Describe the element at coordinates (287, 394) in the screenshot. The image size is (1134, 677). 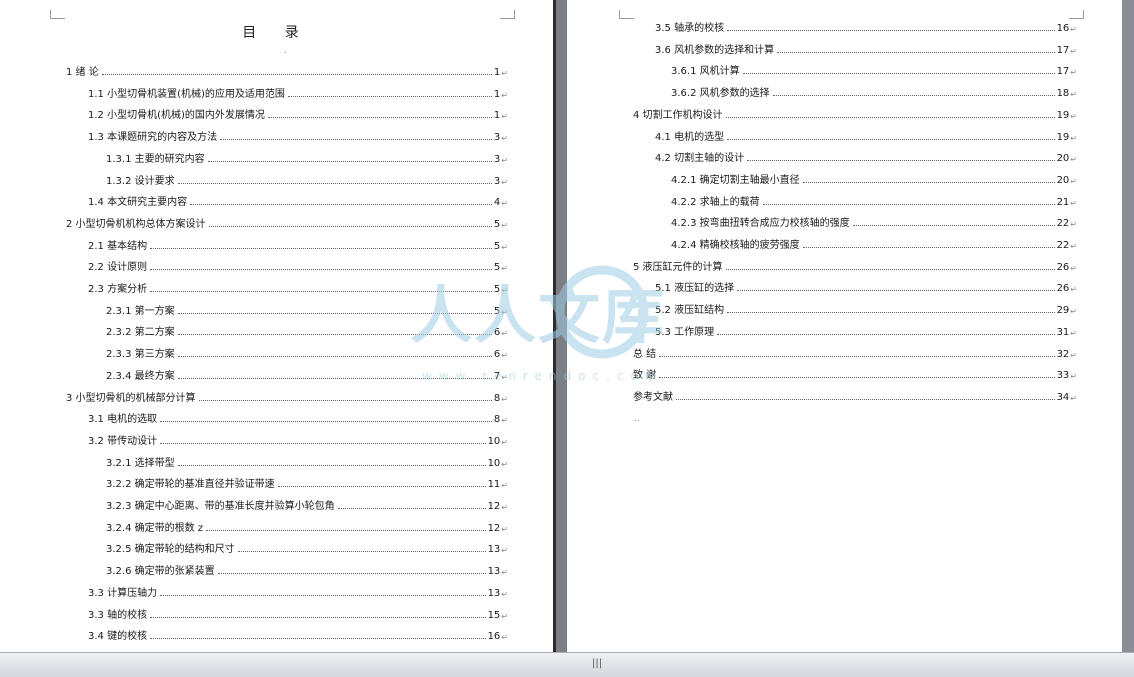
I see `toc-entry: 3 小型切骨机的机械部分计算 8 ↵` at that location.